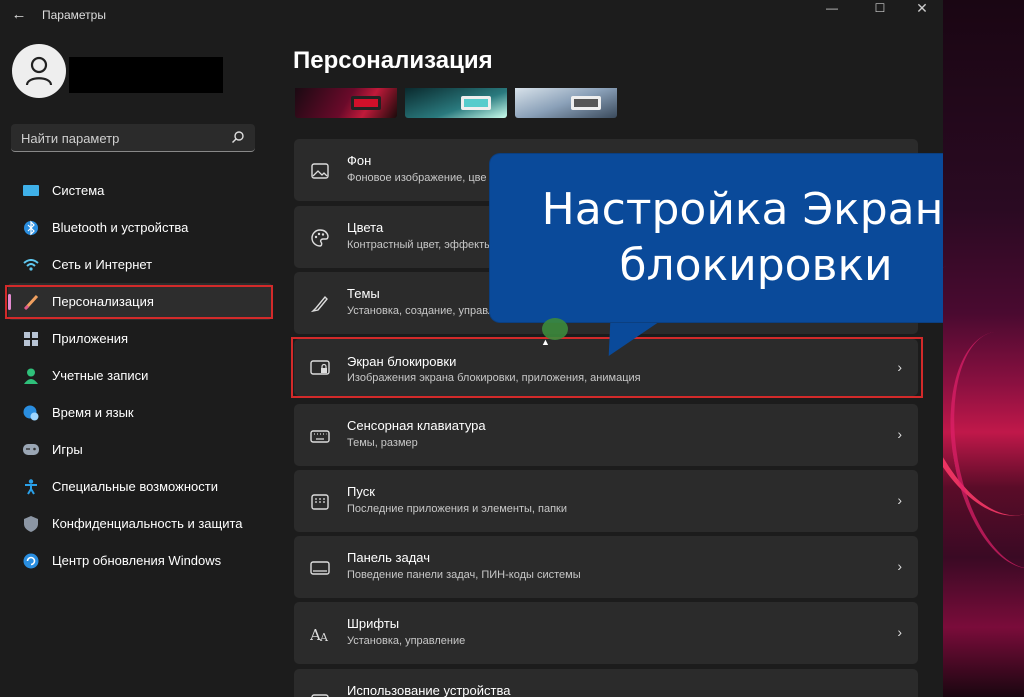 The image size is (1024, 697). Describe the element at coordinates (139, 302) in the screenshot. I see `personalization-highlight` at that location.